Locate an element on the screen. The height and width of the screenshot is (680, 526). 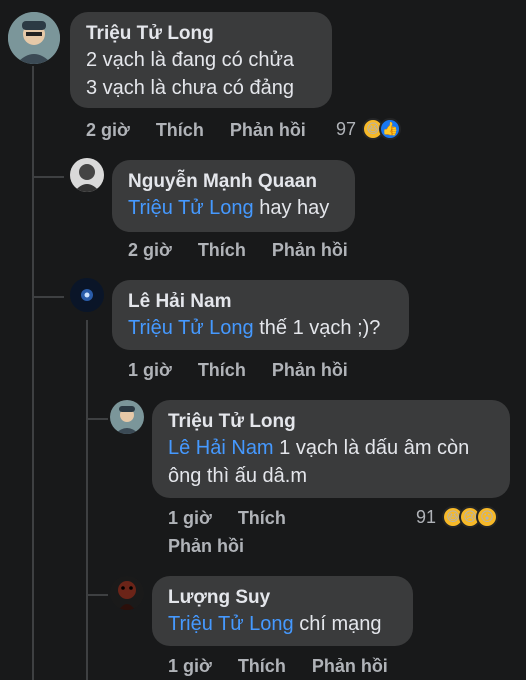
mention-link: Lê Hải Nam is located at coordinates (221, 448).